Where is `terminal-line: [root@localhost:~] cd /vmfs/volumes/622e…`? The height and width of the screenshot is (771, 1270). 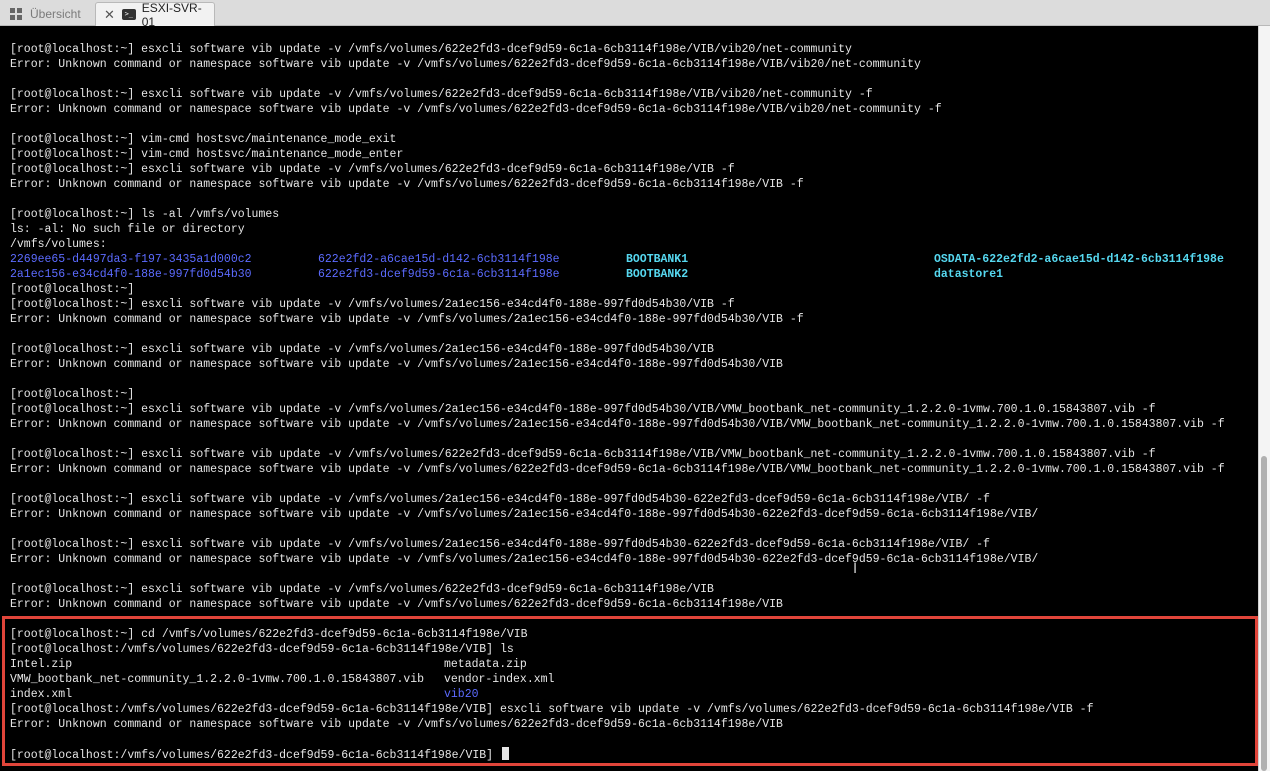 terminal-line: [root@localhost:~] cd /vmfs/volumes/622e… is located at coordinates (269, 634).